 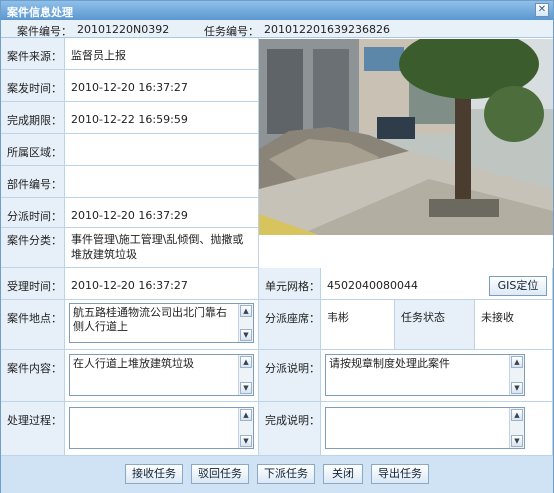 I want to click on case-no: 20101220N0392, so click(x=123, y=29).